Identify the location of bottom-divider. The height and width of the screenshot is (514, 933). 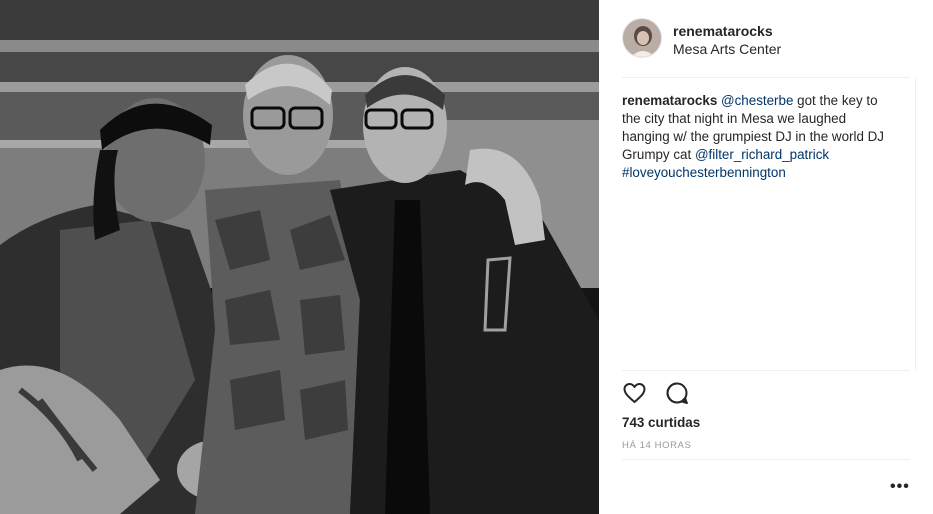
(766, 459).